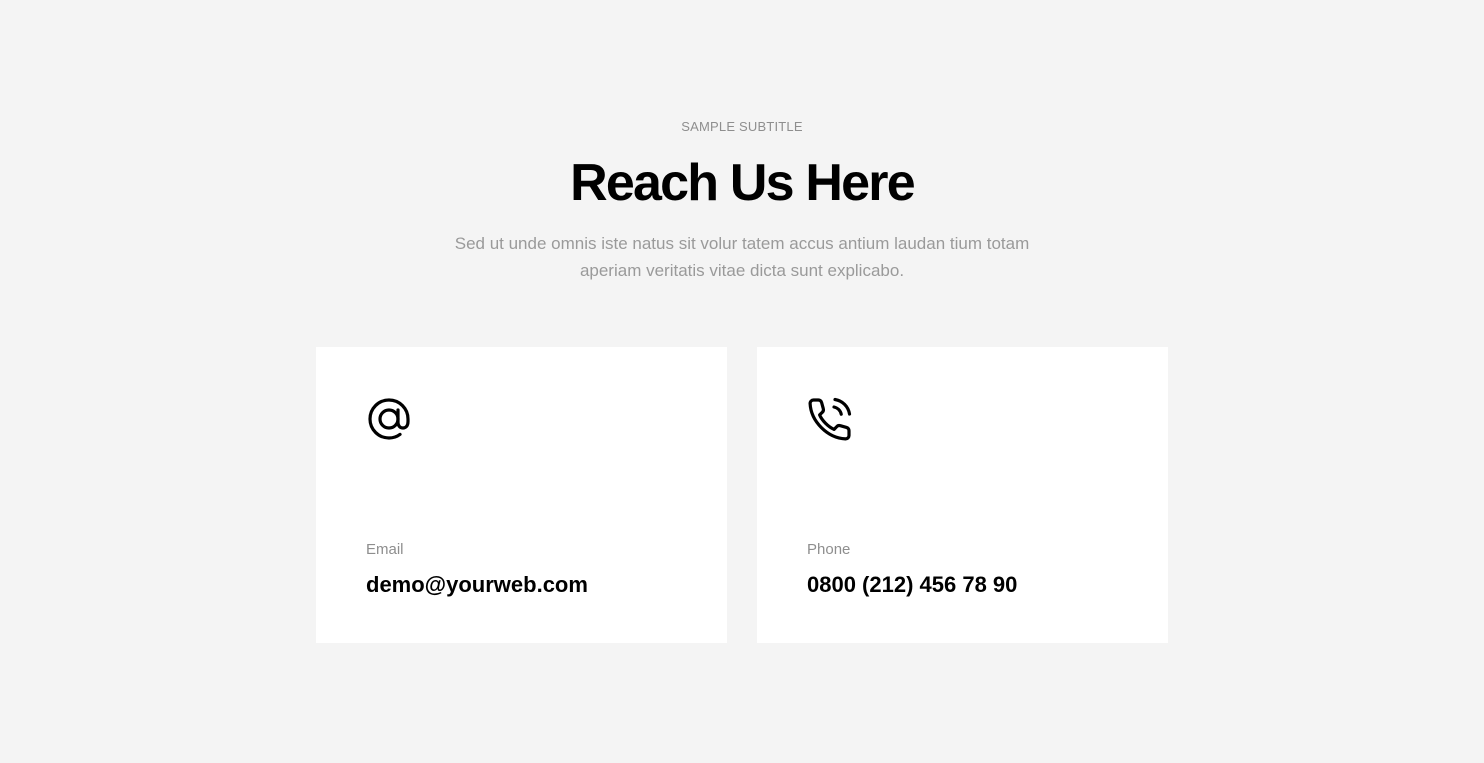  Describe the element at coordinates (477, 585) in the screenshot. I see `email-link: demo@yourweb.com` at that location.